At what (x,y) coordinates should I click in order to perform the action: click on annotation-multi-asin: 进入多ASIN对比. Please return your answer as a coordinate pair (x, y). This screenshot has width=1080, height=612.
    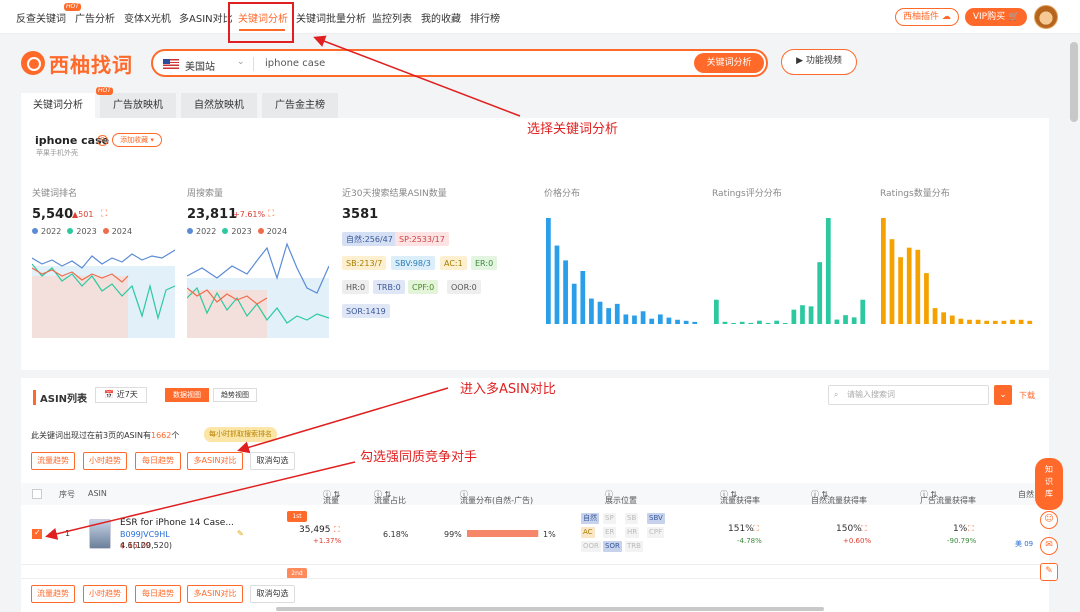
    Looking at the image, I should click on (508, 389).